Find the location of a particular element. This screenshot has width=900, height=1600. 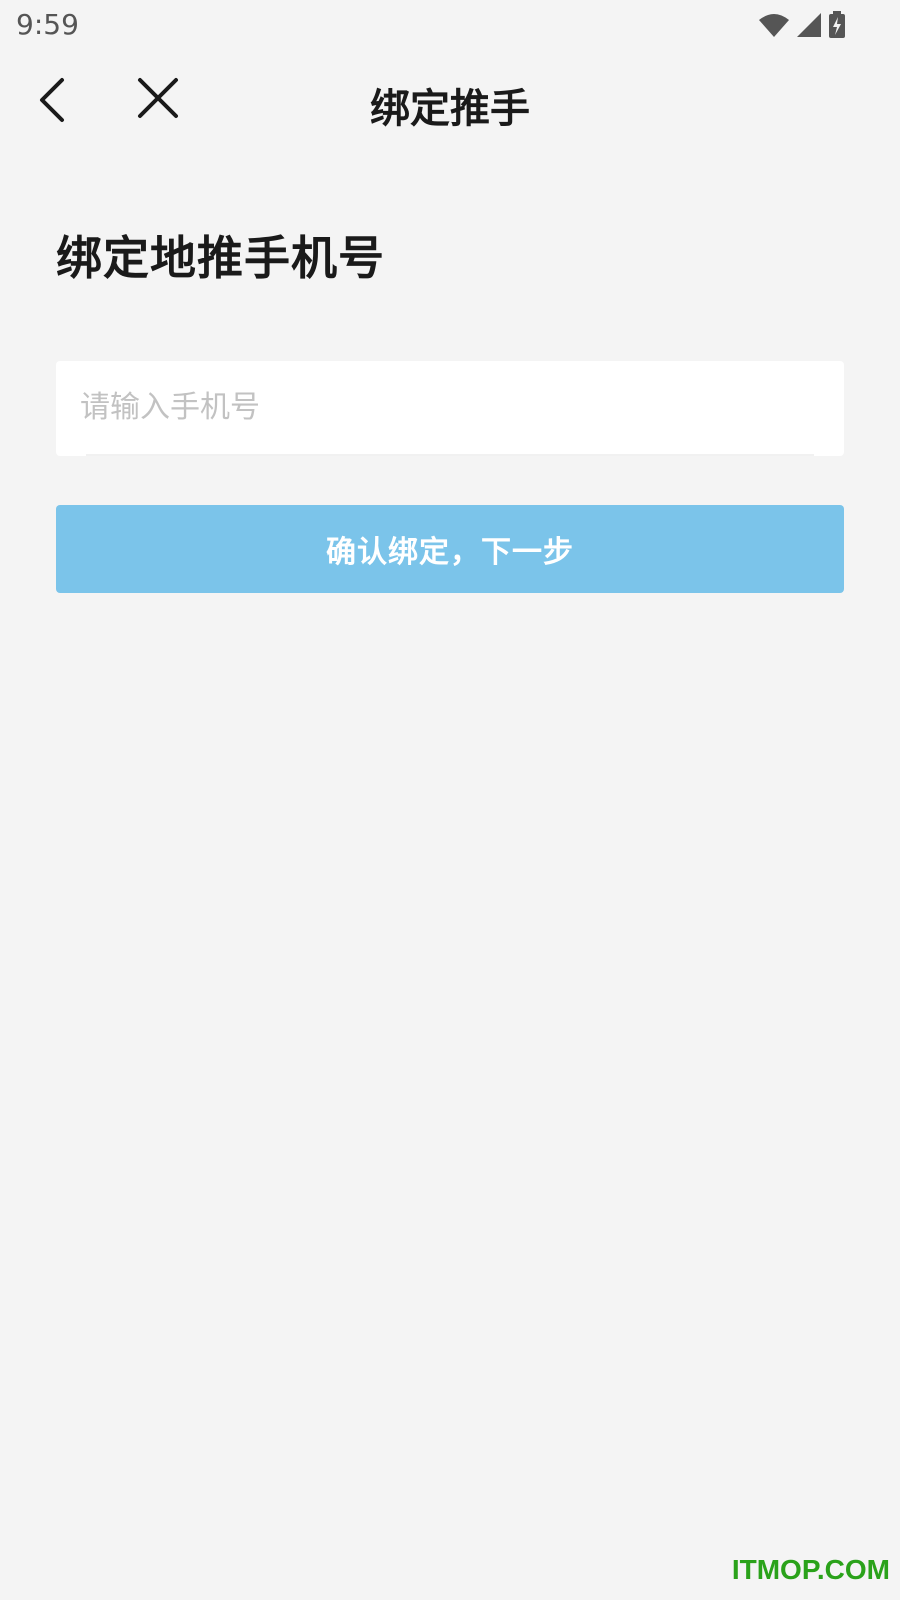

input-underline is located at coordinates (450, 455).